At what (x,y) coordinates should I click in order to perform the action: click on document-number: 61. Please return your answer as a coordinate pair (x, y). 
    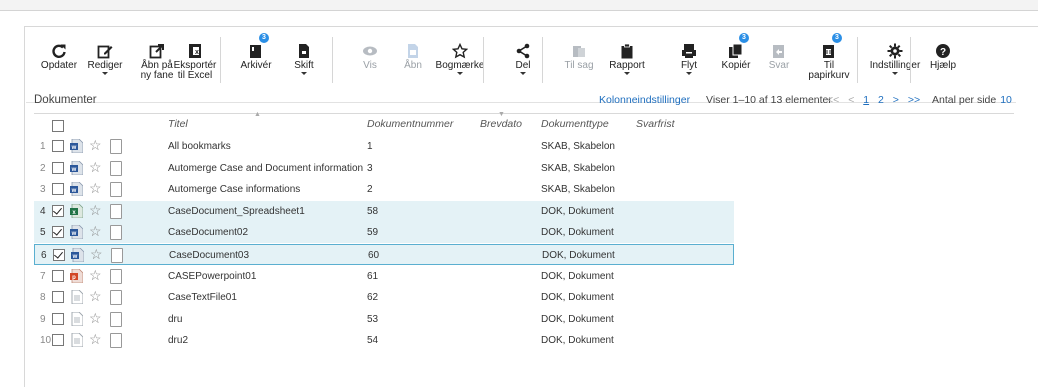
    Looking at the image, I should click on (373, 276).